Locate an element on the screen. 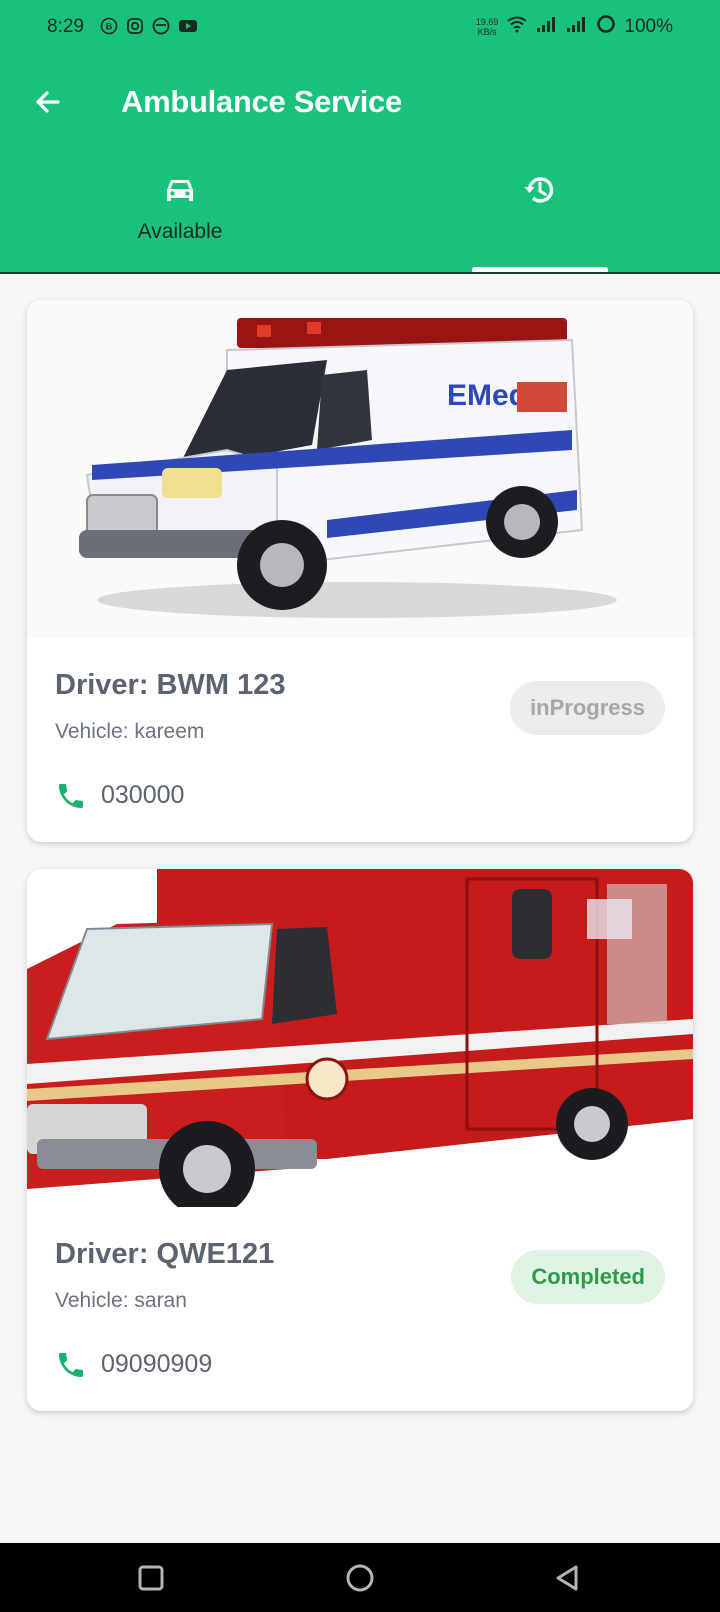  phone-number: 09090909 is located at coordinates (156, 1364).